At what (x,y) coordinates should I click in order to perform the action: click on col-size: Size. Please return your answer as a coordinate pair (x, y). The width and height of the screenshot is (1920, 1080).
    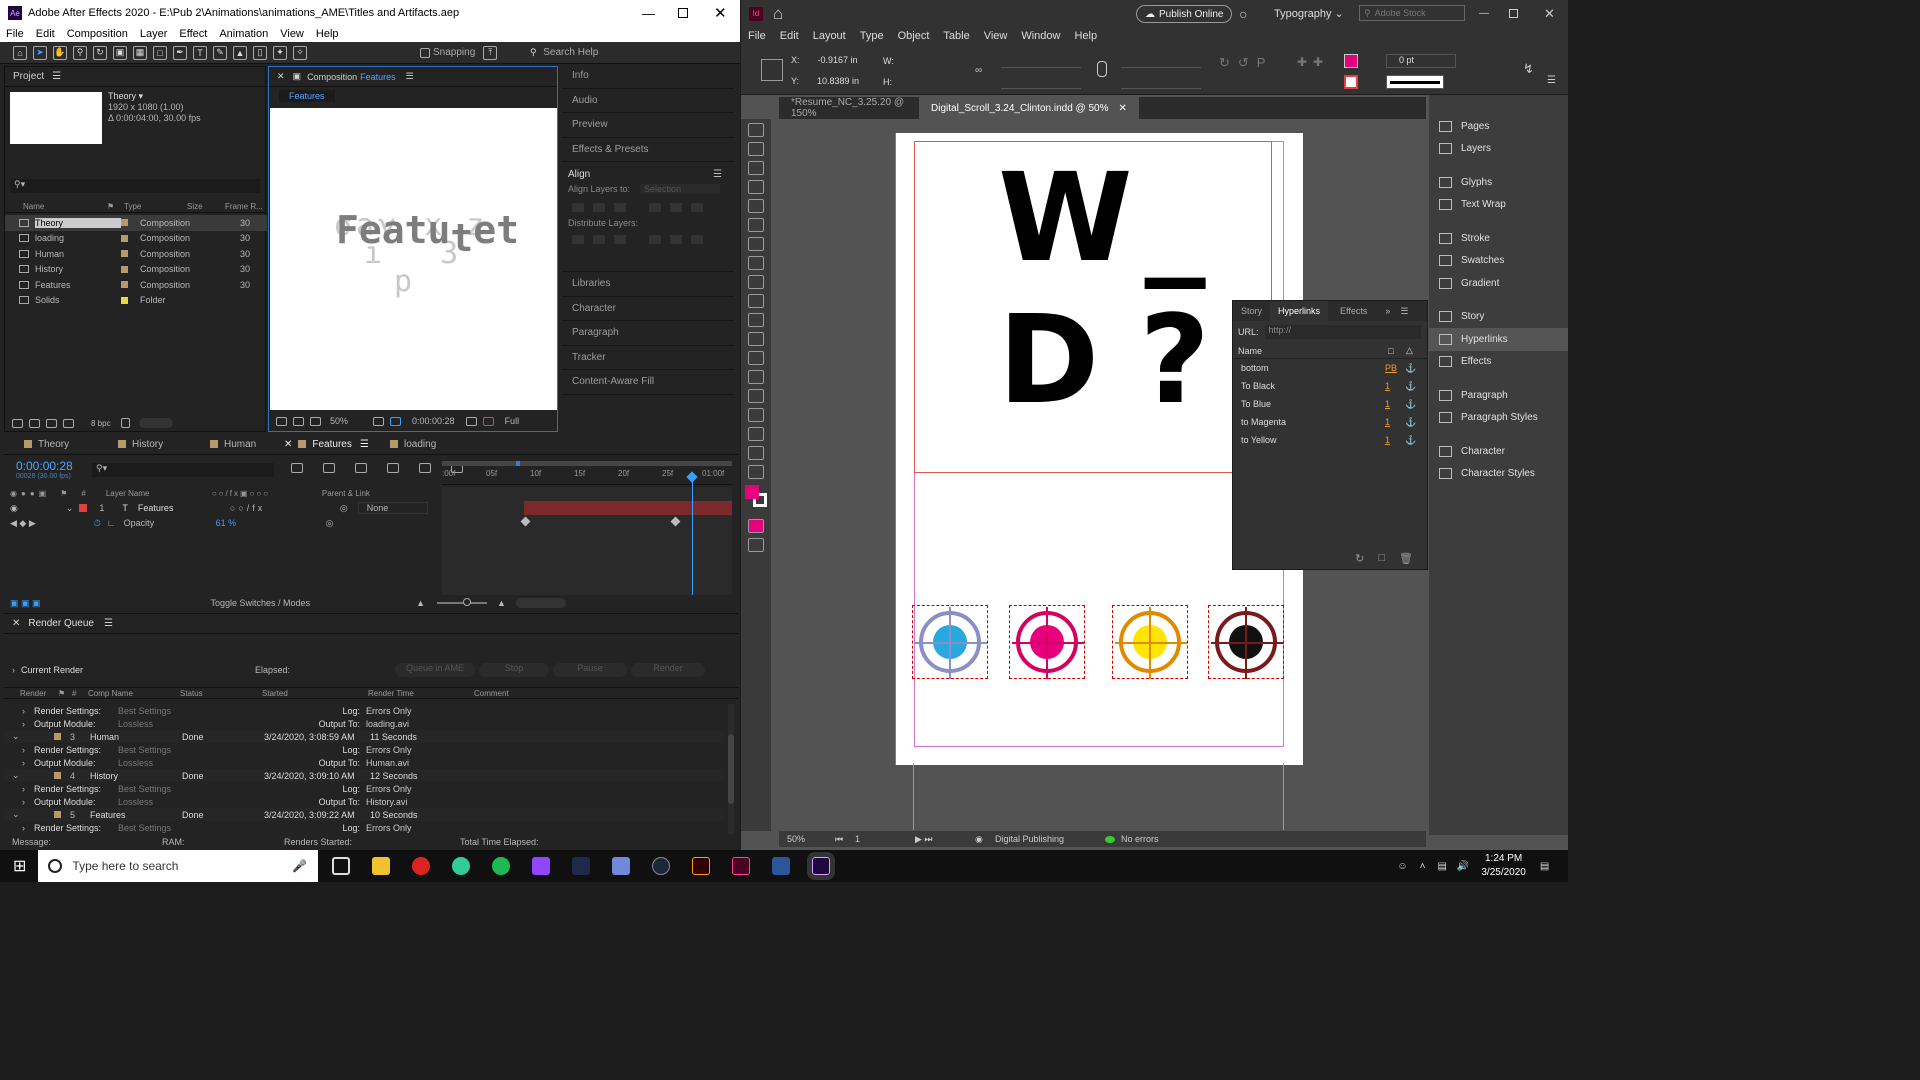
    Looking at the image, I should click on (206, 206).